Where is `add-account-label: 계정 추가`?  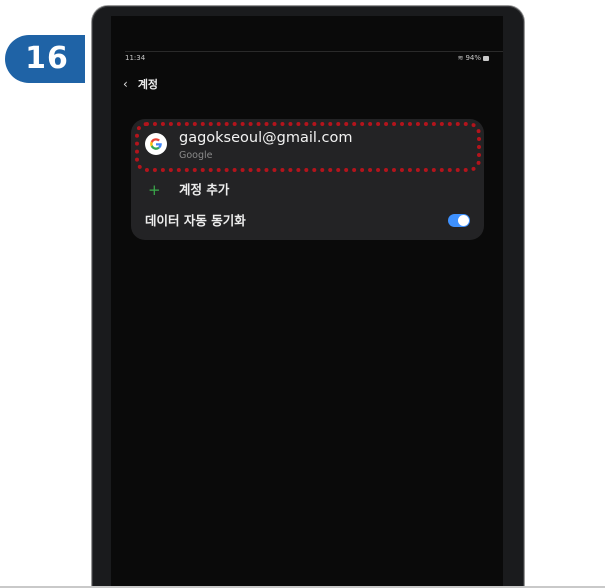
add-account-label: 계정 추가 is located at coordinates (204, 189).